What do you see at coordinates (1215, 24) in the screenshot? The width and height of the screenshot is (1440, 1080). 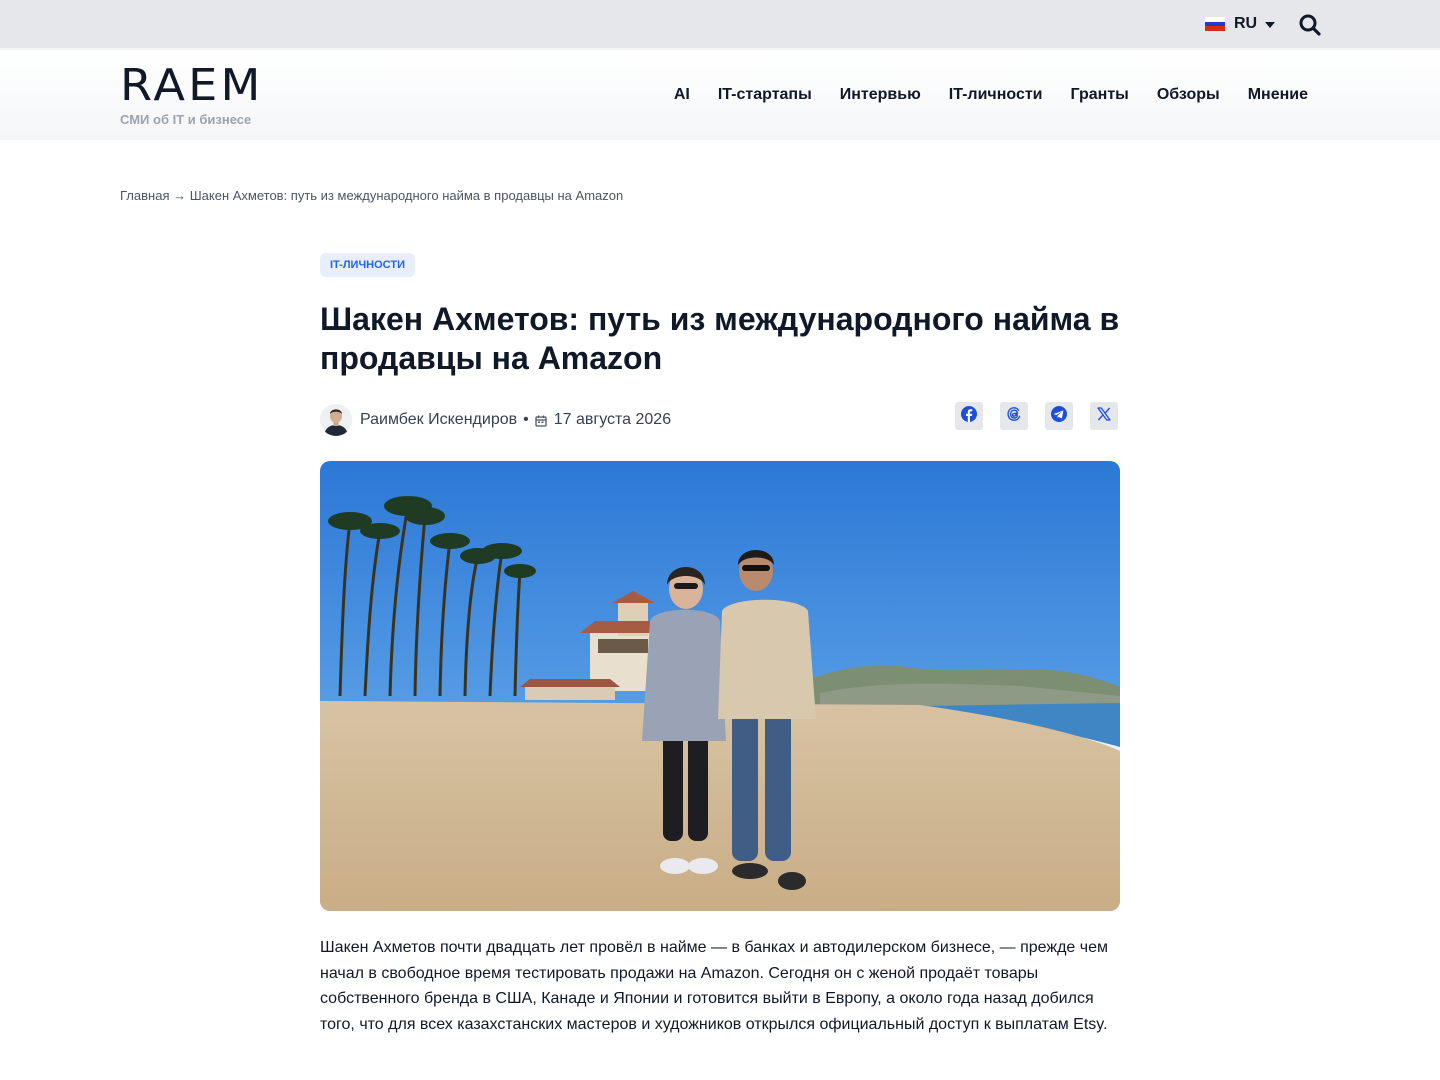 I see `russia-flag-icon` at bounding box center [1215, 24].